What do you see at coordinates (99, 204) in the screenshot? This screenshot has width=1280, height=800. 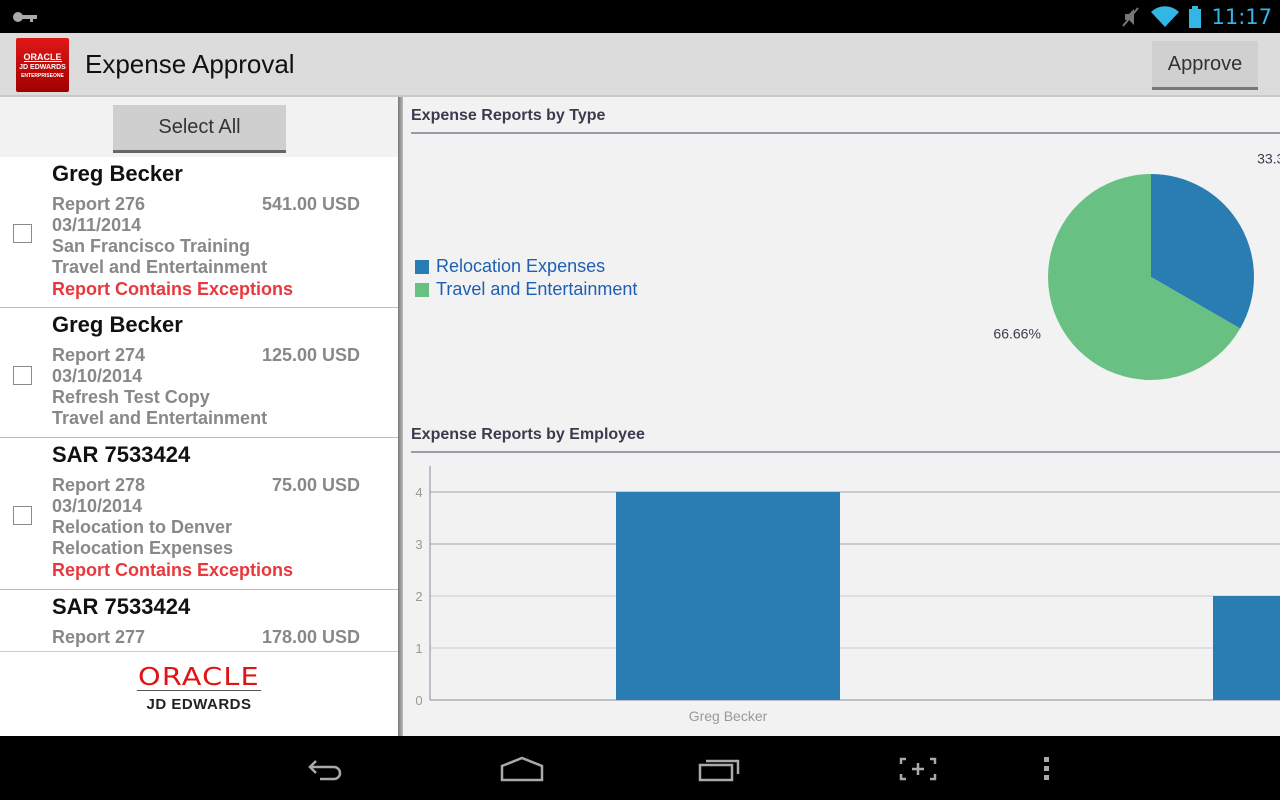 I see `report-number: Report 276` at bounding box center [99, 204].